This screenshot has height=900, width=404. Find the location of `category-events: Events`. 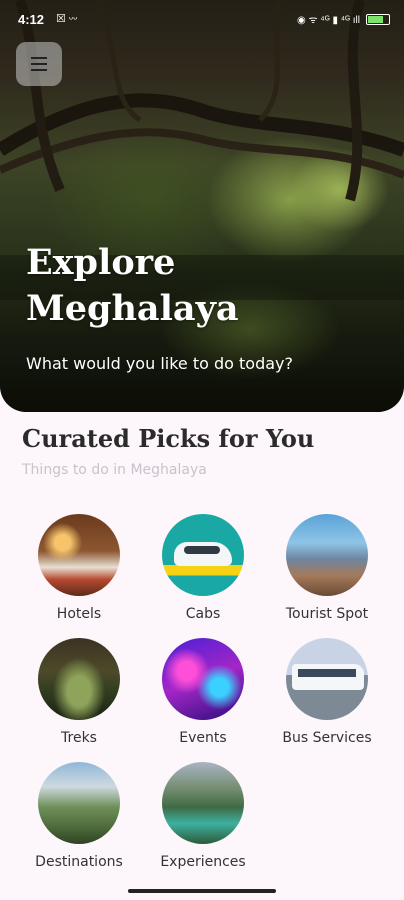

category-events: Events is located at coordinates (203, 692).